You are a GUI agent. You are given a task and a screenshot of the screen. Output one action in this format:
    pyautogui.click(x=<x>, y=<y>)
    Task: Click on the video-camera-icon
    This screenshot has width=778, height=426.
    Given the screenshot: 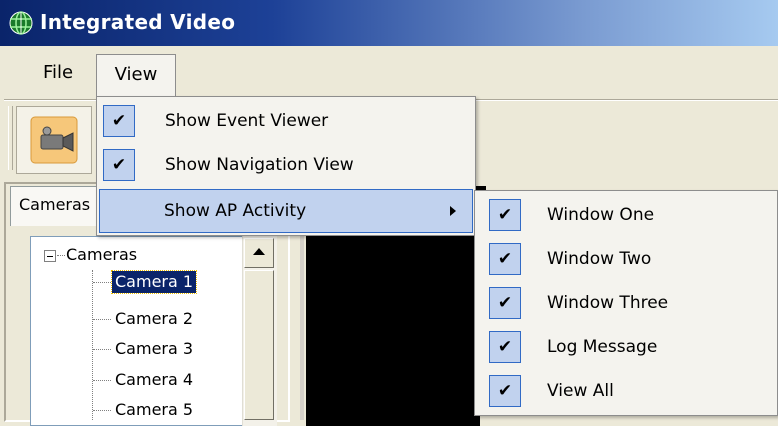 What is the action you would take?
    pyautogui.click(x=54, y=140)
    